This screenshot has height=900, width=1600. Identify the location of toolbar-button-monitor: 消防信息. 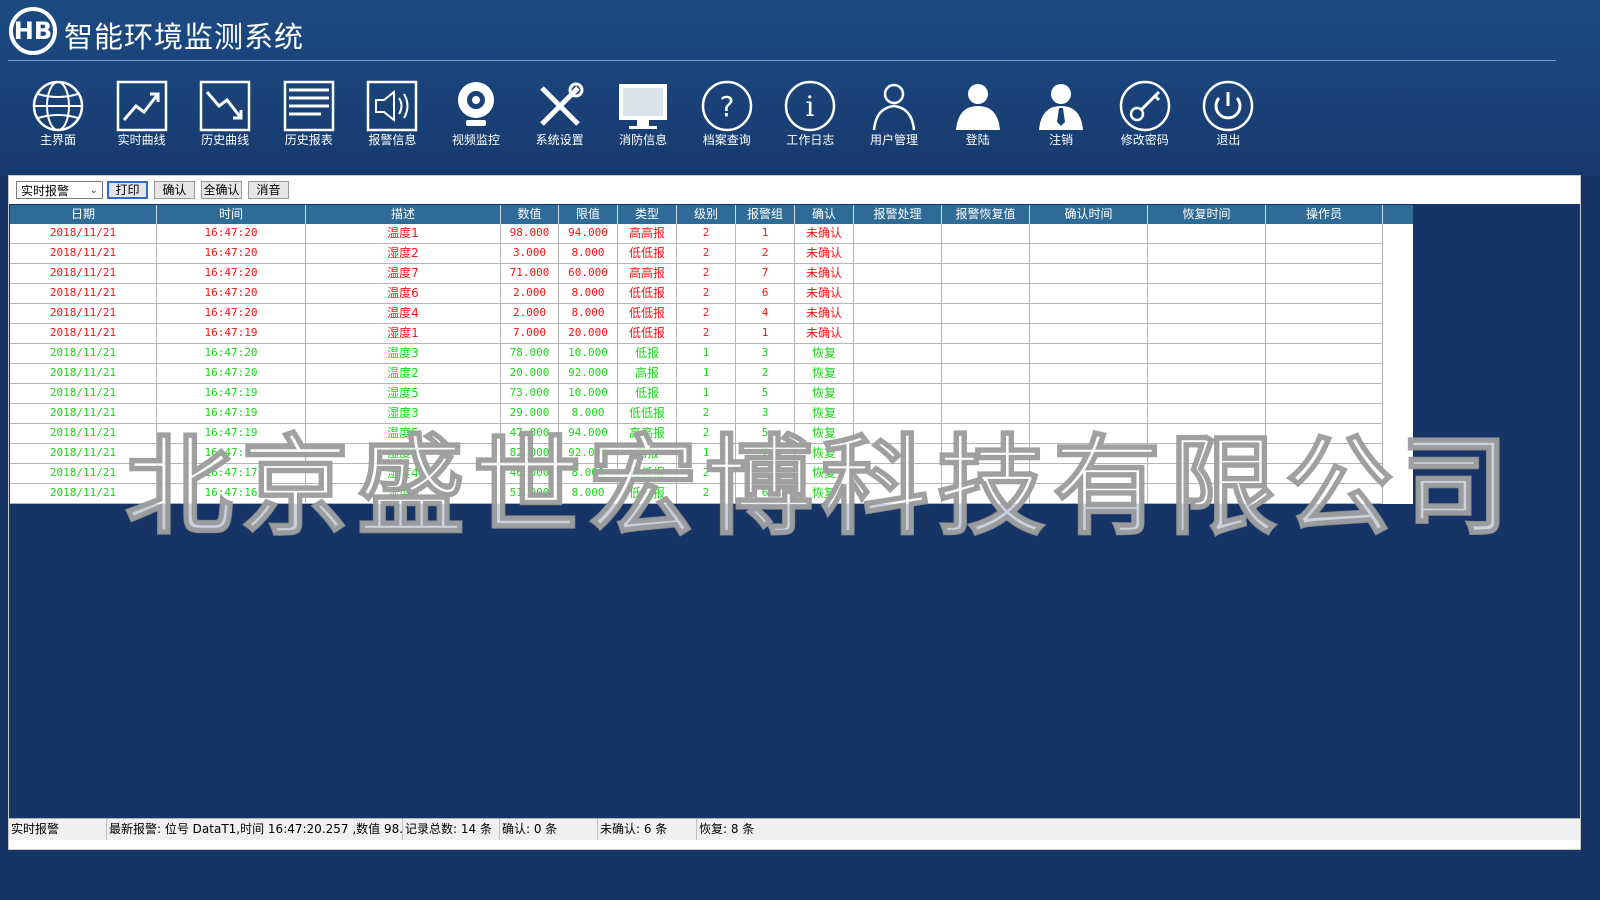
(643, 115).